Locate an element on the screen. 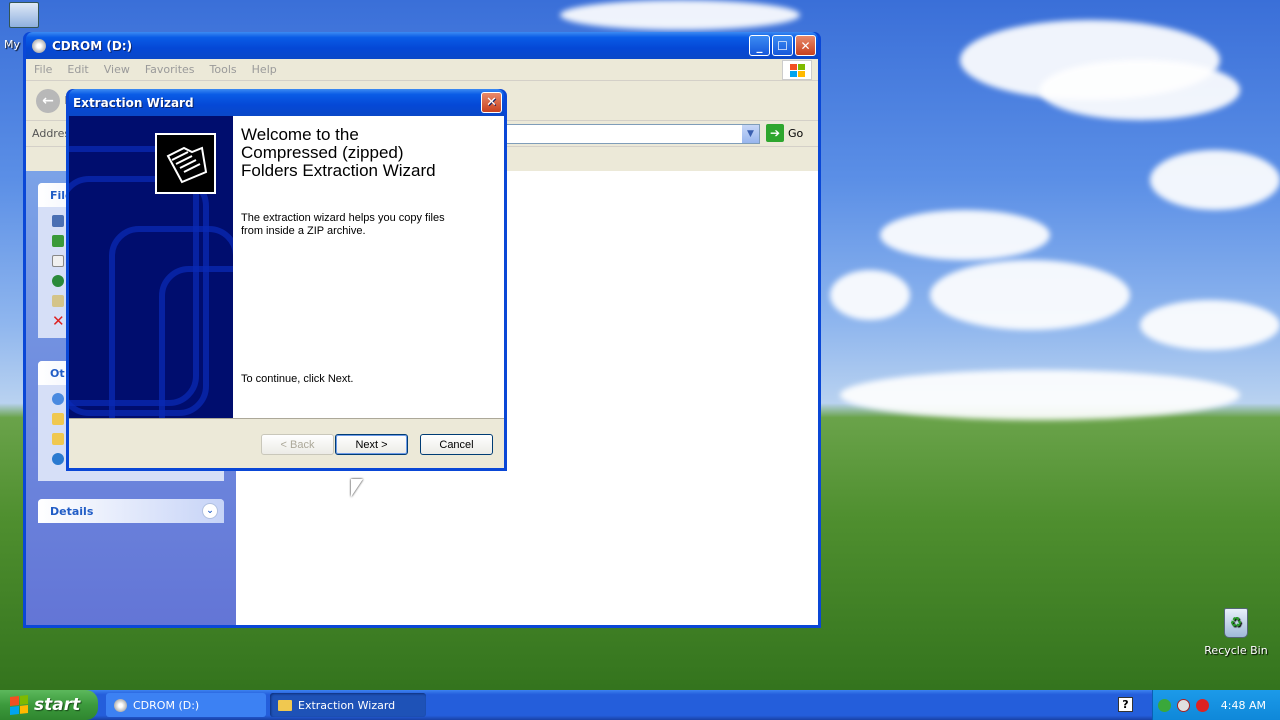 Image resolution: width=1280 pixels, height=720 pixels. menu-bar: File Edit View Favorites Tools Help is located at coordinates (422, 70).